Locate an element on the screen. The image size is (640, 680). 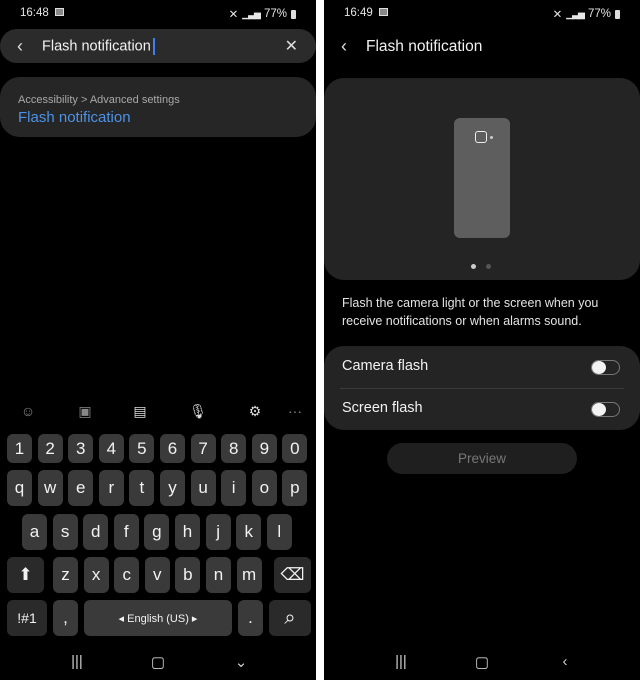
screen-flash-row: Screen flash is located at coordinates (482, 409).